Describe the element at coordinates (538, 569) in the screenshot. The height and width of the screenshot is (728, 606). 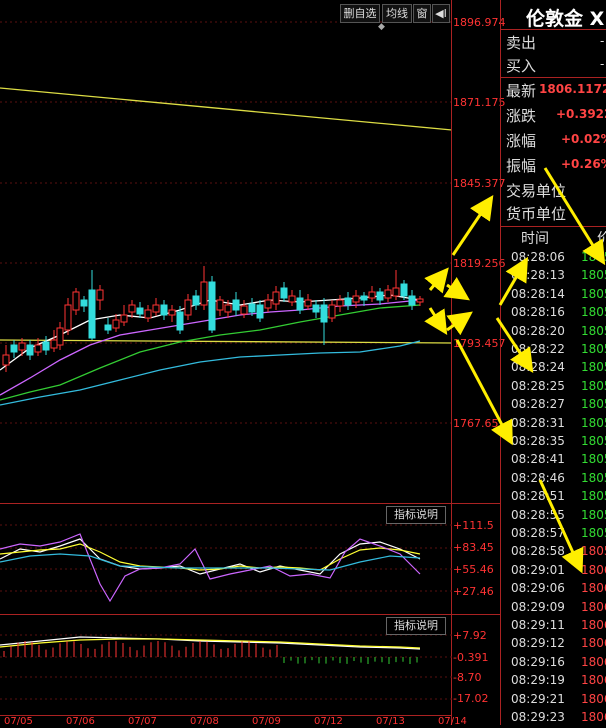
I see `trade-time: 08:29:01` at that location.